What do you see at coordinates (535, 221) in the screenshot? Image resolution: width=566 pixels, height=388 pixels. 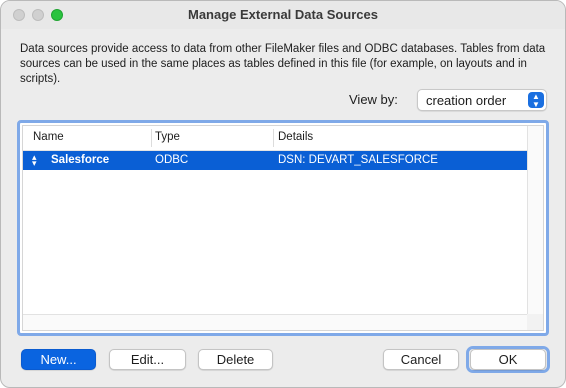 I see `vertical-scrollbar` at bounding box center [535, 221].